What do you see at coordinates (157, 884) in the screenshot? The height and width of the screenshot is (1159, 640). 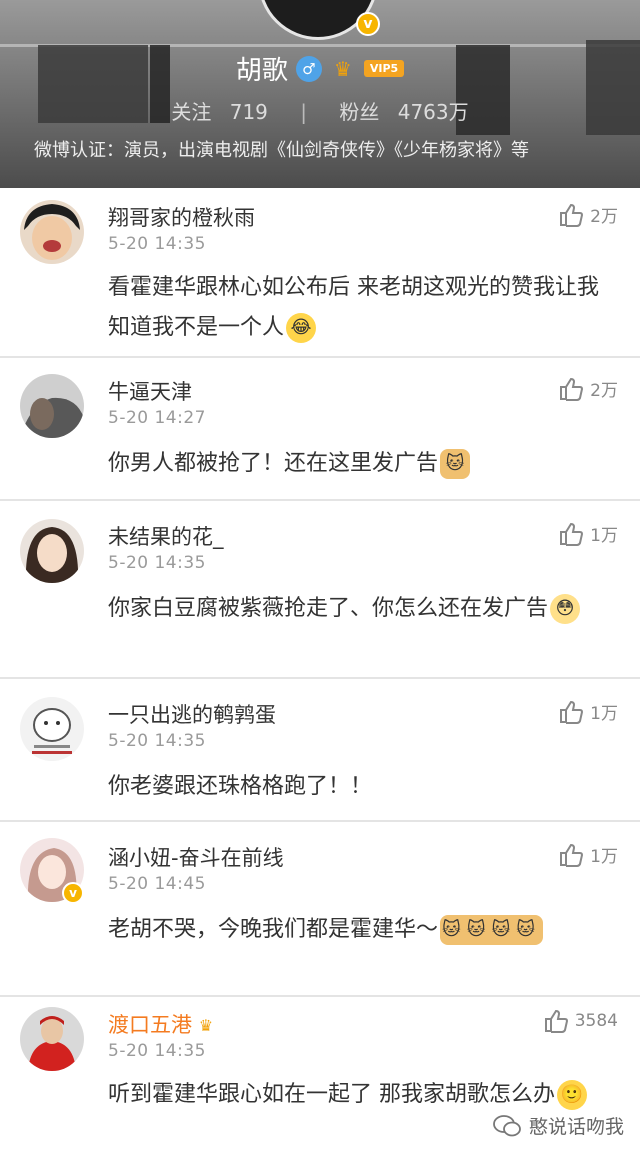 I see `comment-time: 5-20 14:45` at bounding box center [157, 884].